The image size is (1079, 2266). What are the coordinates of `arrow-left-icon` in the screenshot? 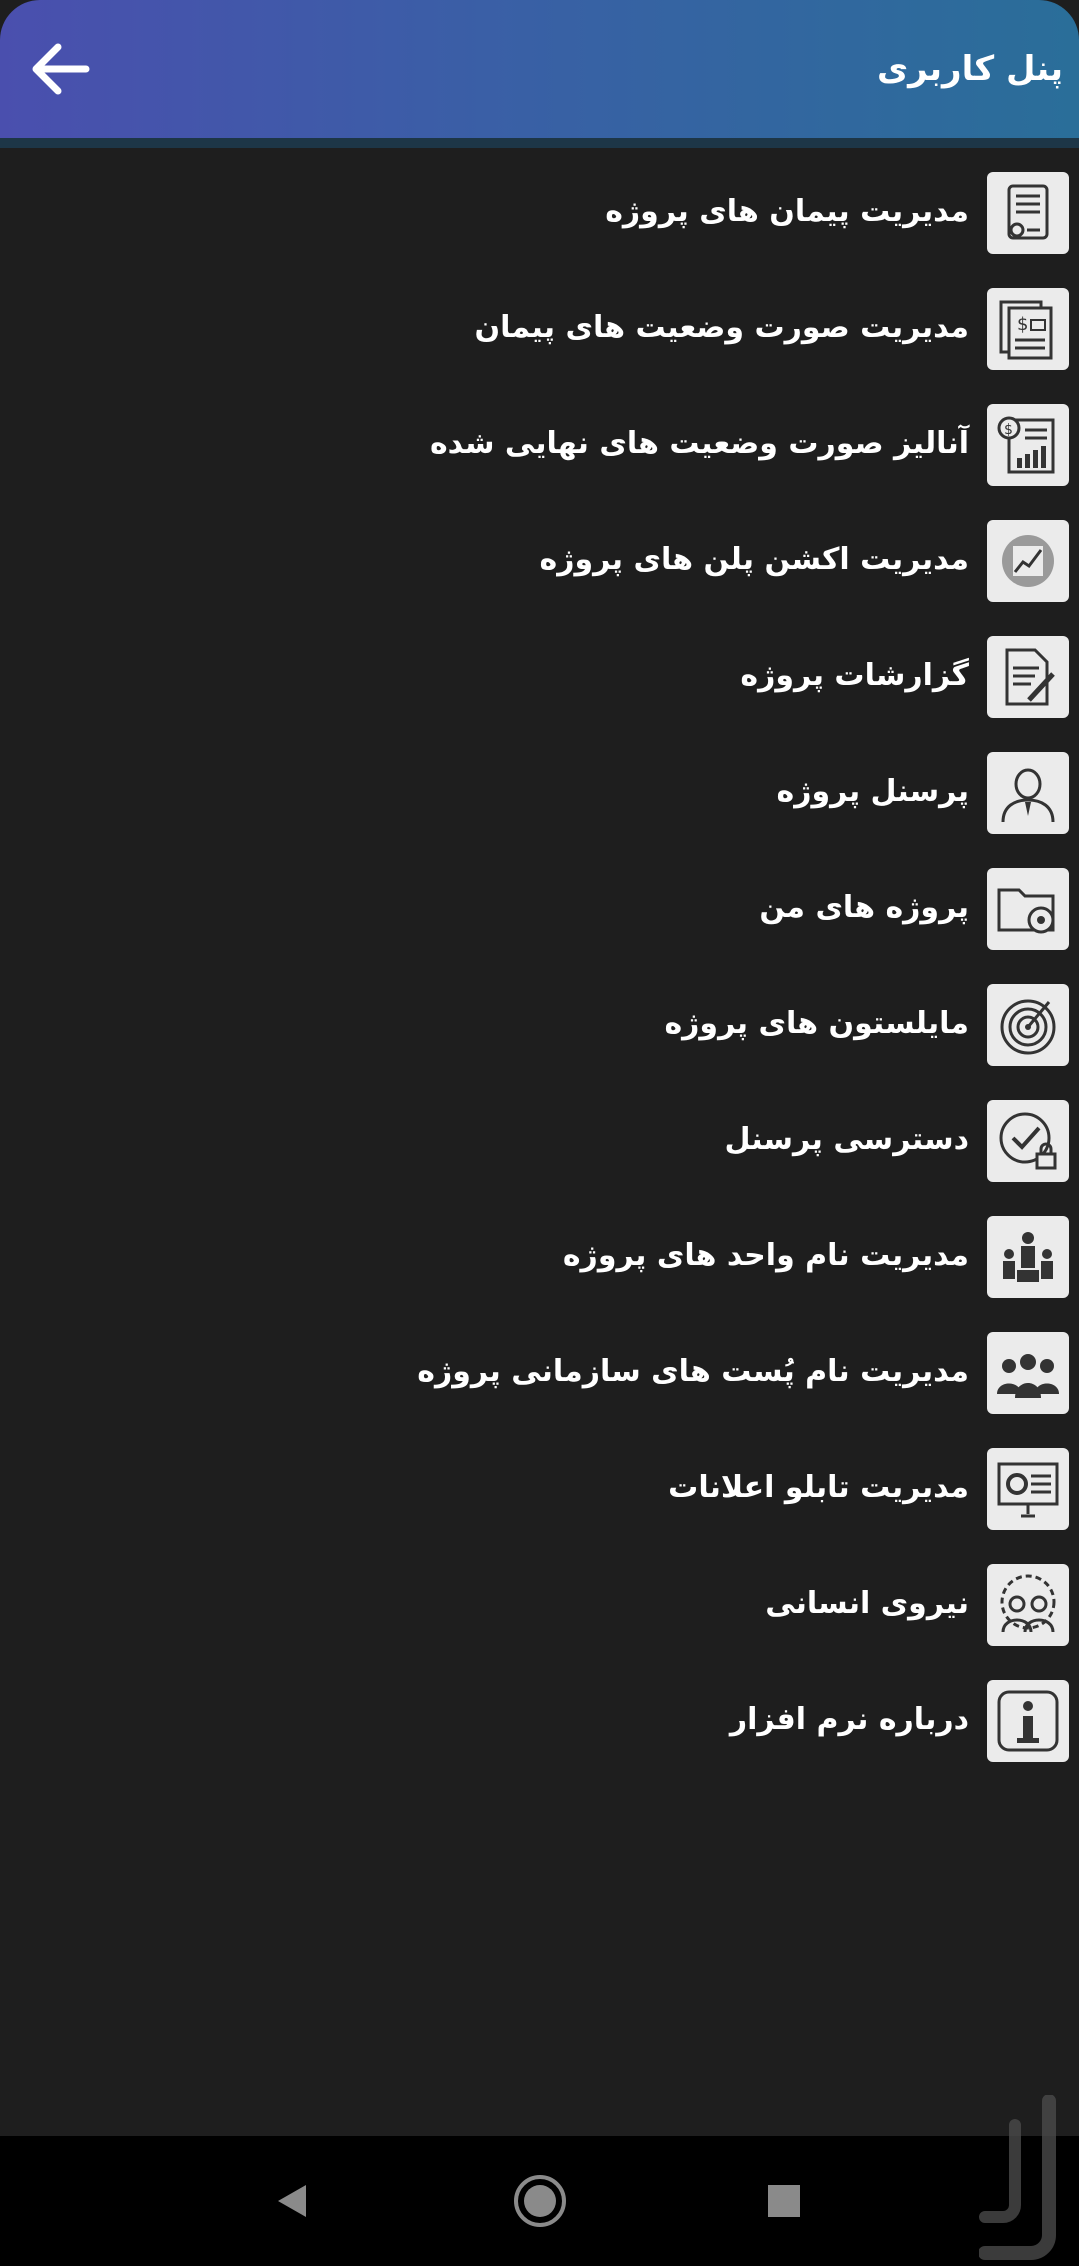 It's located at (61, 69).